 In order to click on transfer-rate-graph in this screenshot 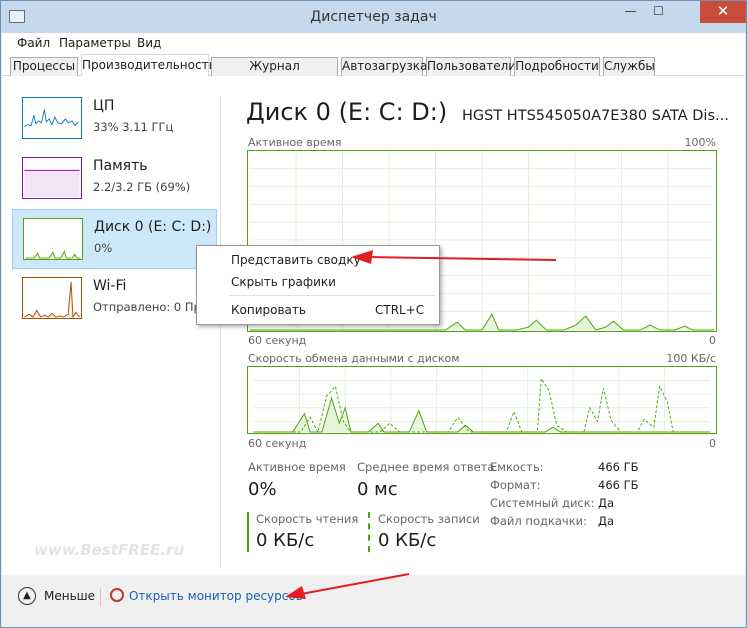, I will do `click(482, 400)`.